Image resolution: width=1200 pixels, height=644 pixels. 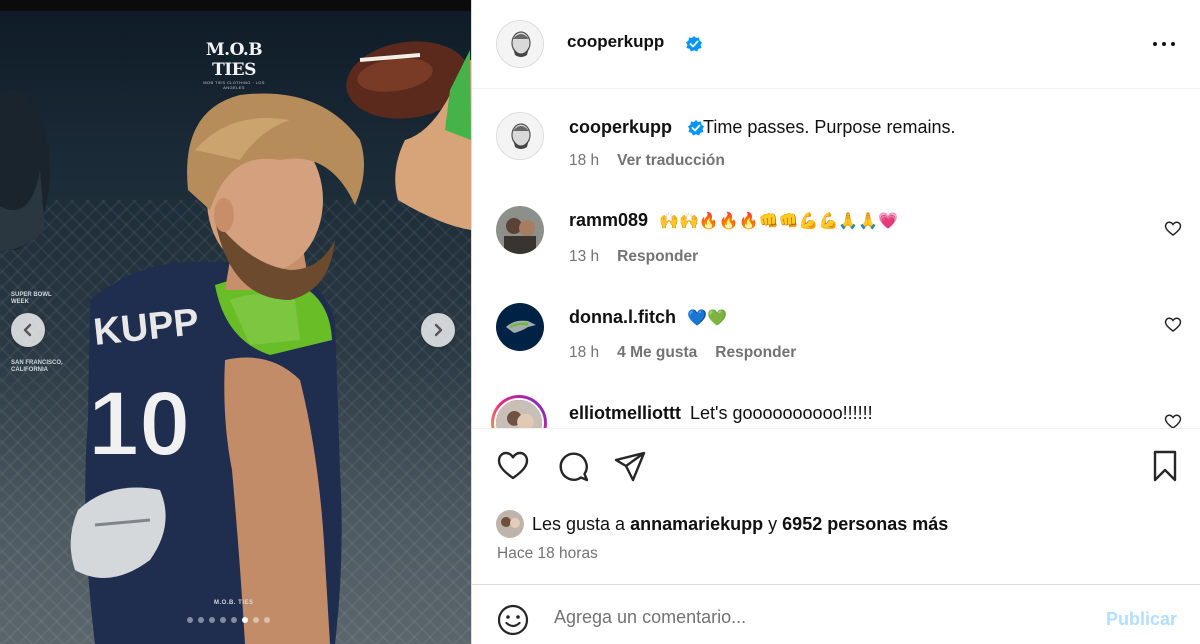 I want to click on liker-avatar, so click(x=510, y=524).